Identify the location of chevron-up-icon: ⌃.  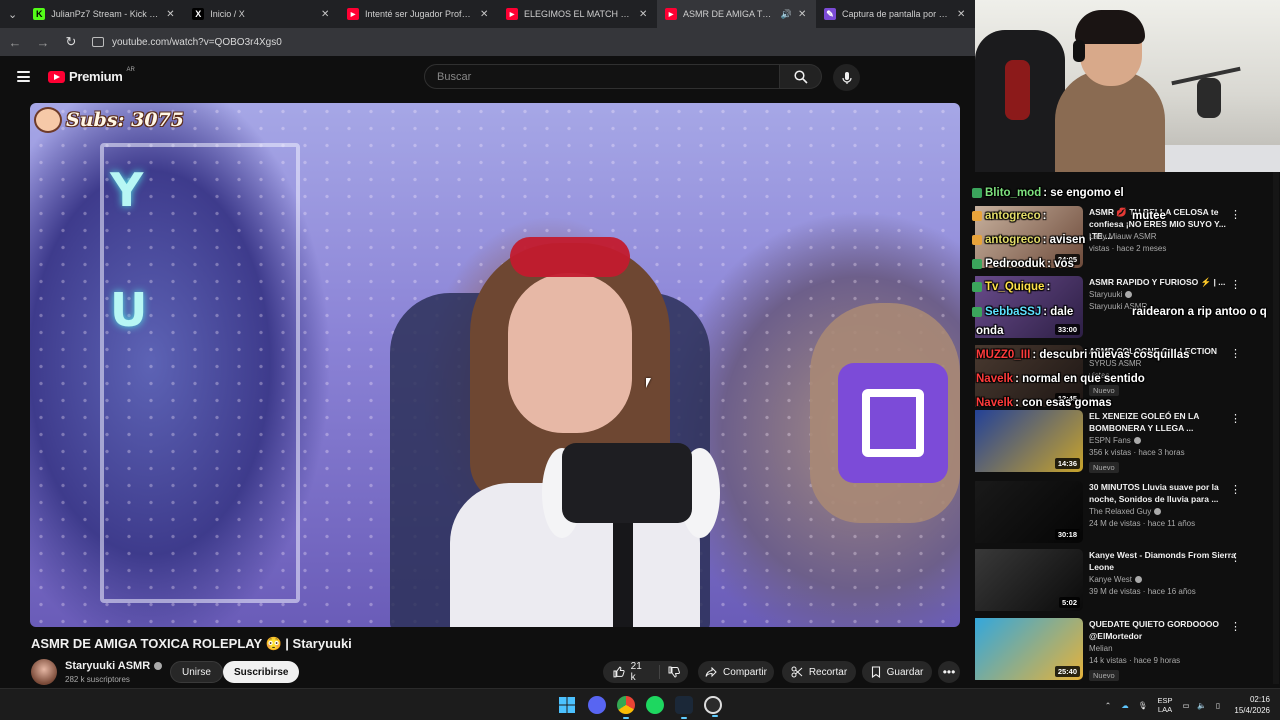
(1108, 705).